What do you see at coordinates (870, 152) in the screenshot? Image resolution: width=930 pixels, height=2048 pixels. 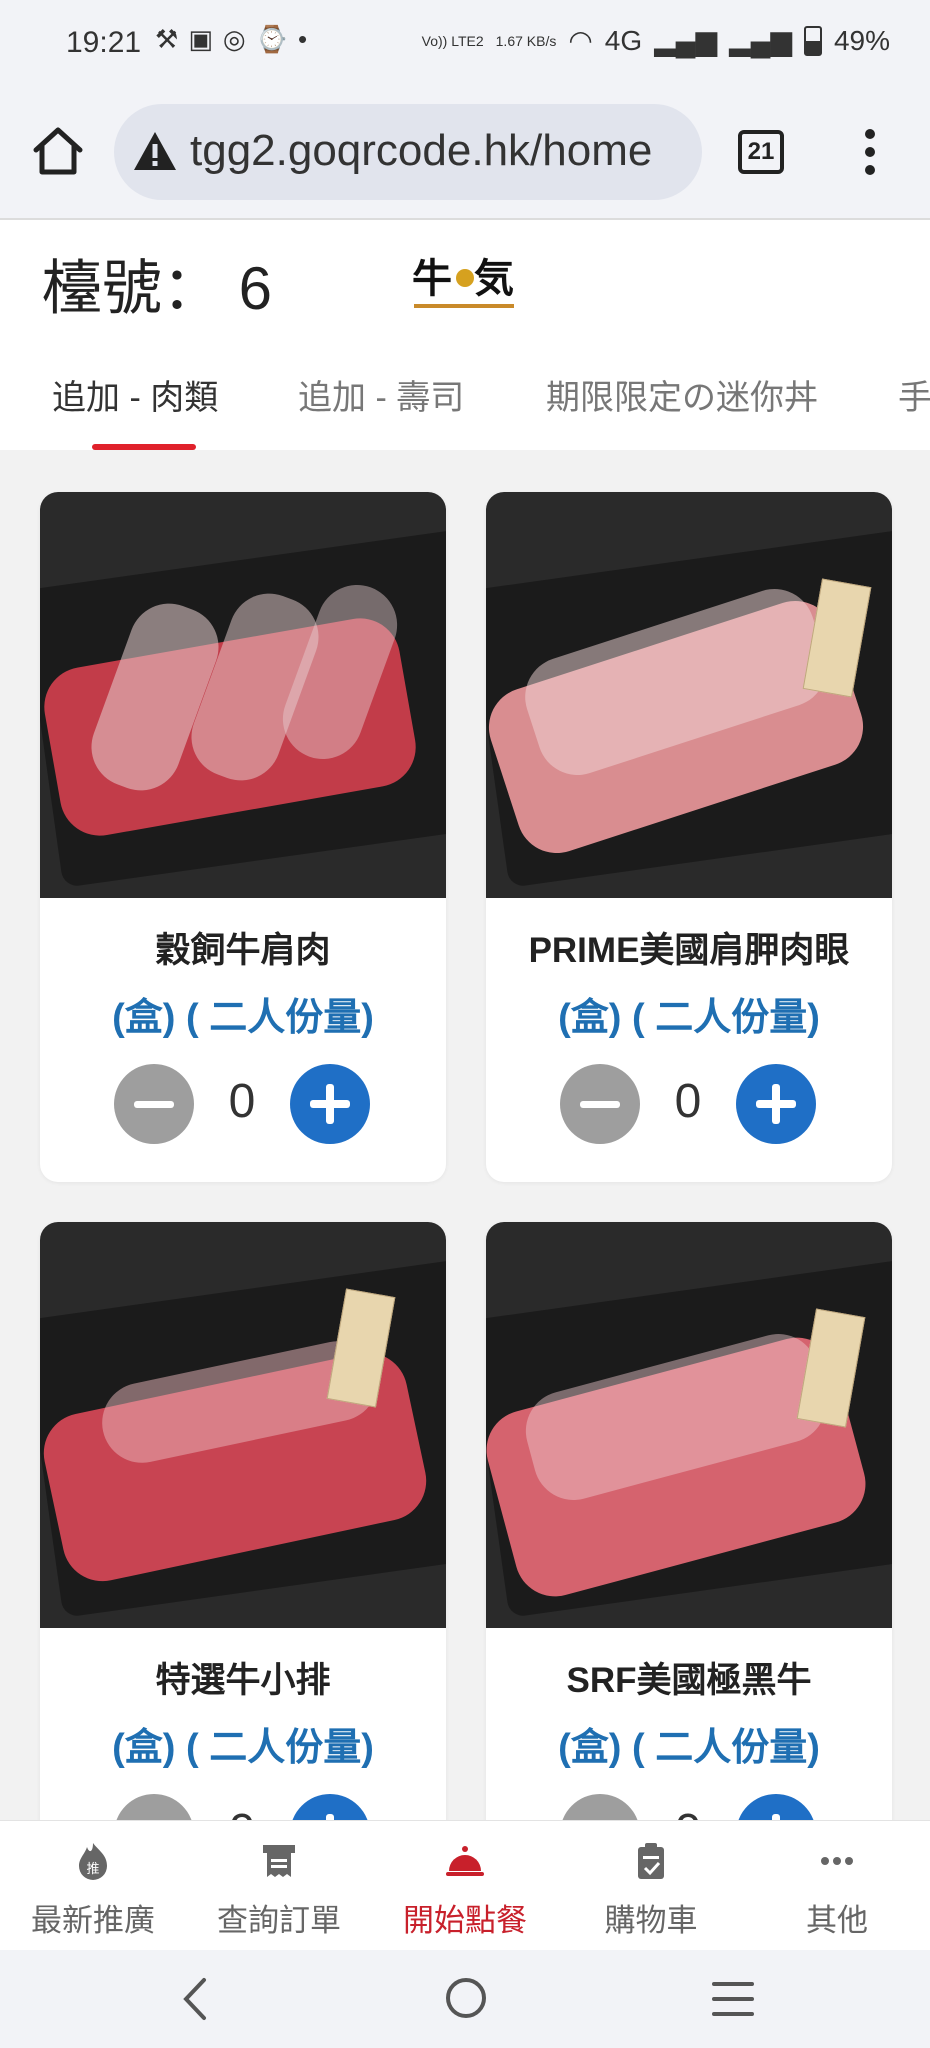 I see `more-vert-icon` at bounding box center [870, 152].